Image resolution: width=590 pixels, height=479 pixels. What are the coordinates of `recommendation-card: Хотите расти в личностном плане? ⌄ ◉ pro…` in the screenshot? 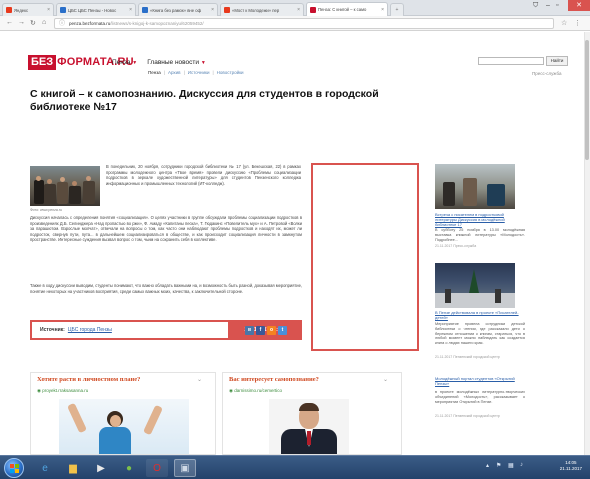 It's located at (123, 413).